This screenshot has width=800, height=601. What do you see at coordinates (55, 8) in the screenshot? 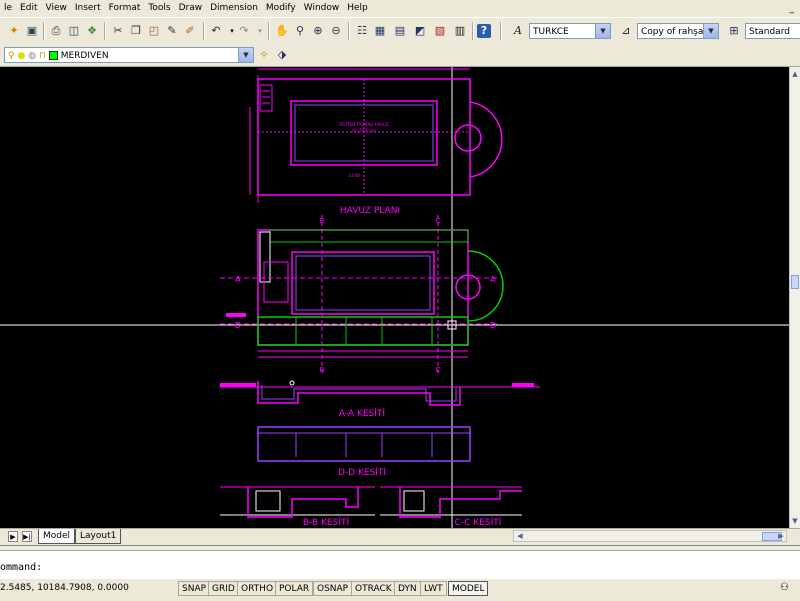
I see `menu-view: View` at bounding box center [55, 8].